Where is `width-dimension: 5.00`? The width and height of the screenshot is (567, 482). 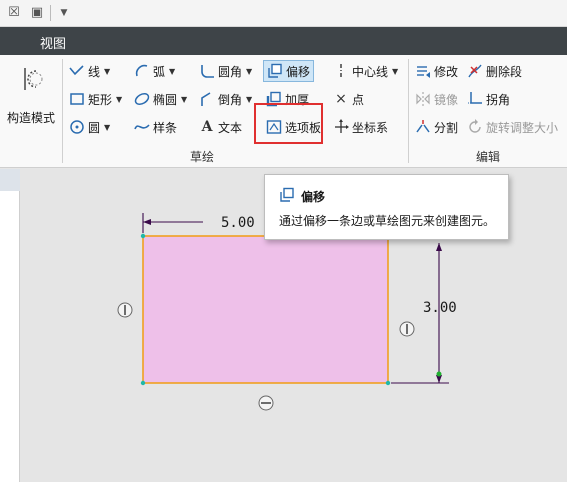 width-dimension: 5.00 is located at coordinates (198, 223).